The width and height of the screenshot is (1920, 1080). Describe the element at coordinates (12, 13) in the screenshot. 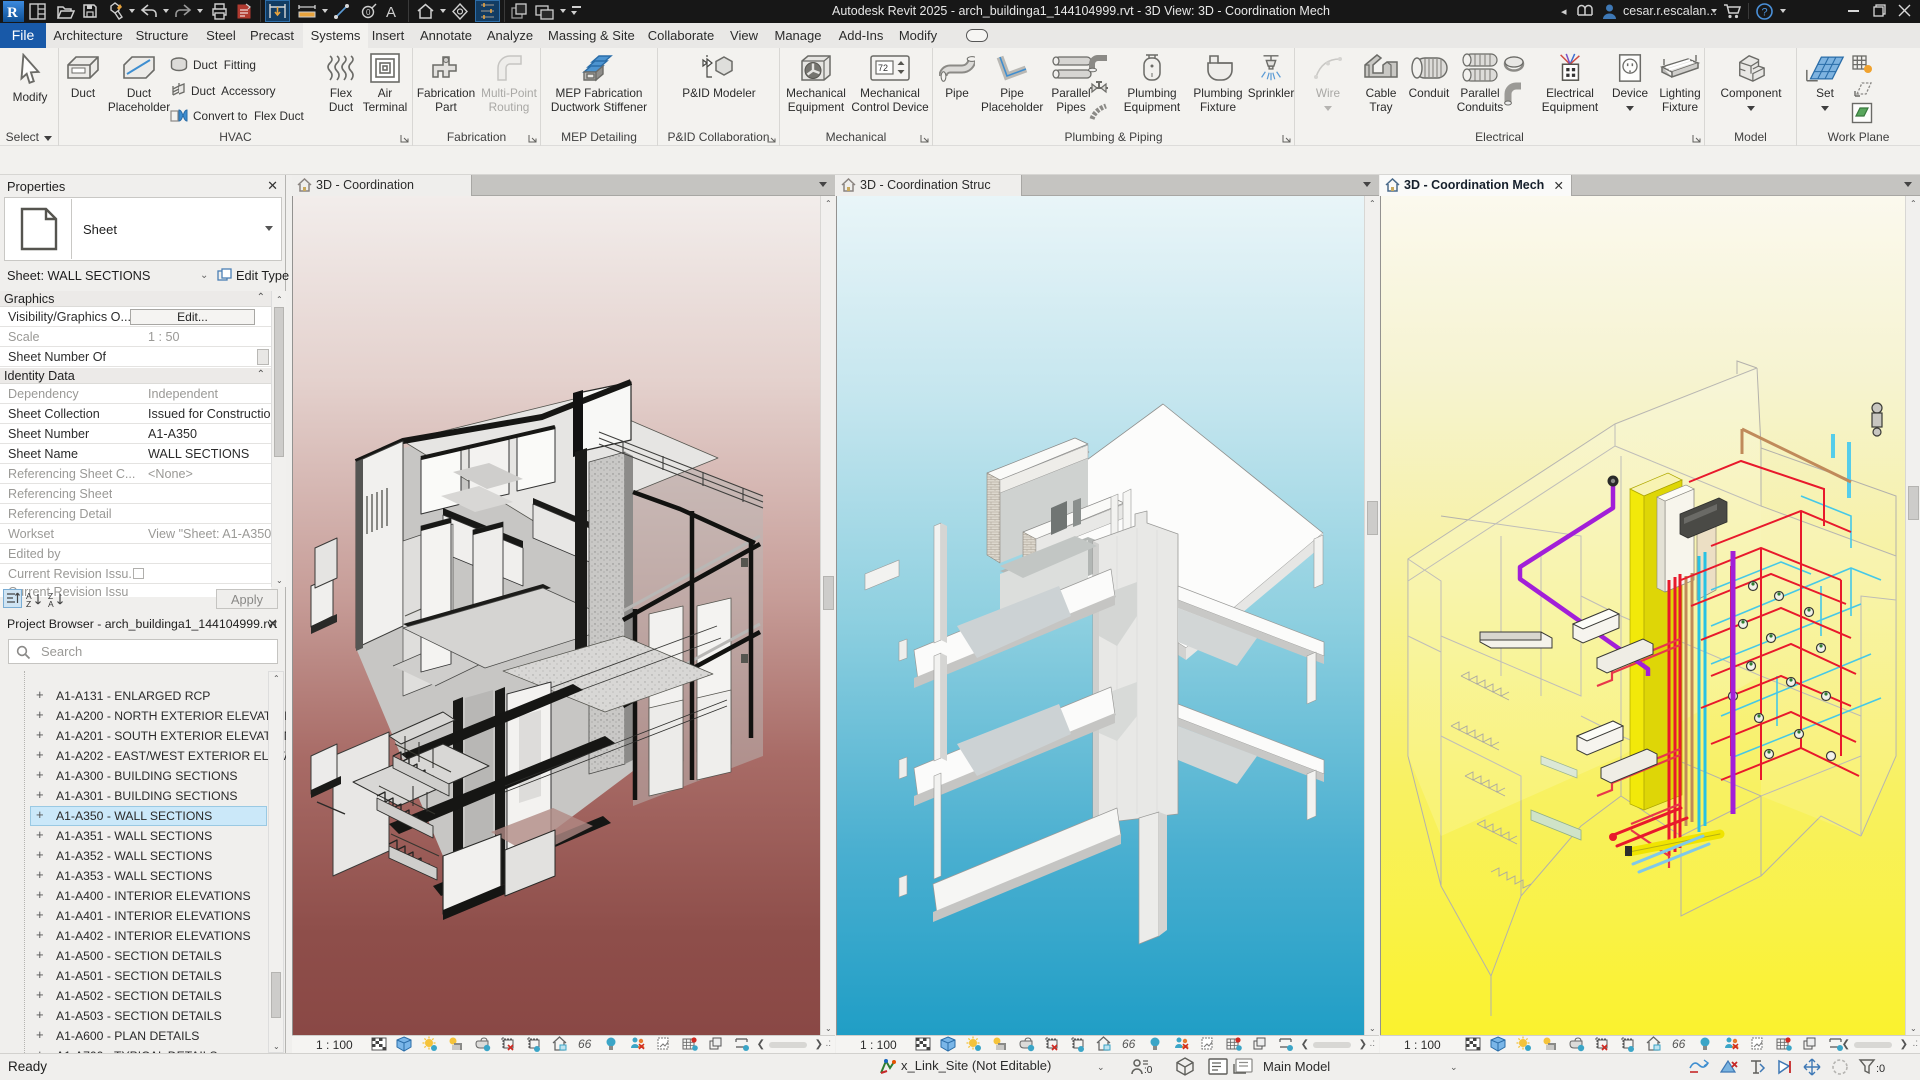

I see `svg-text: R` at that location.